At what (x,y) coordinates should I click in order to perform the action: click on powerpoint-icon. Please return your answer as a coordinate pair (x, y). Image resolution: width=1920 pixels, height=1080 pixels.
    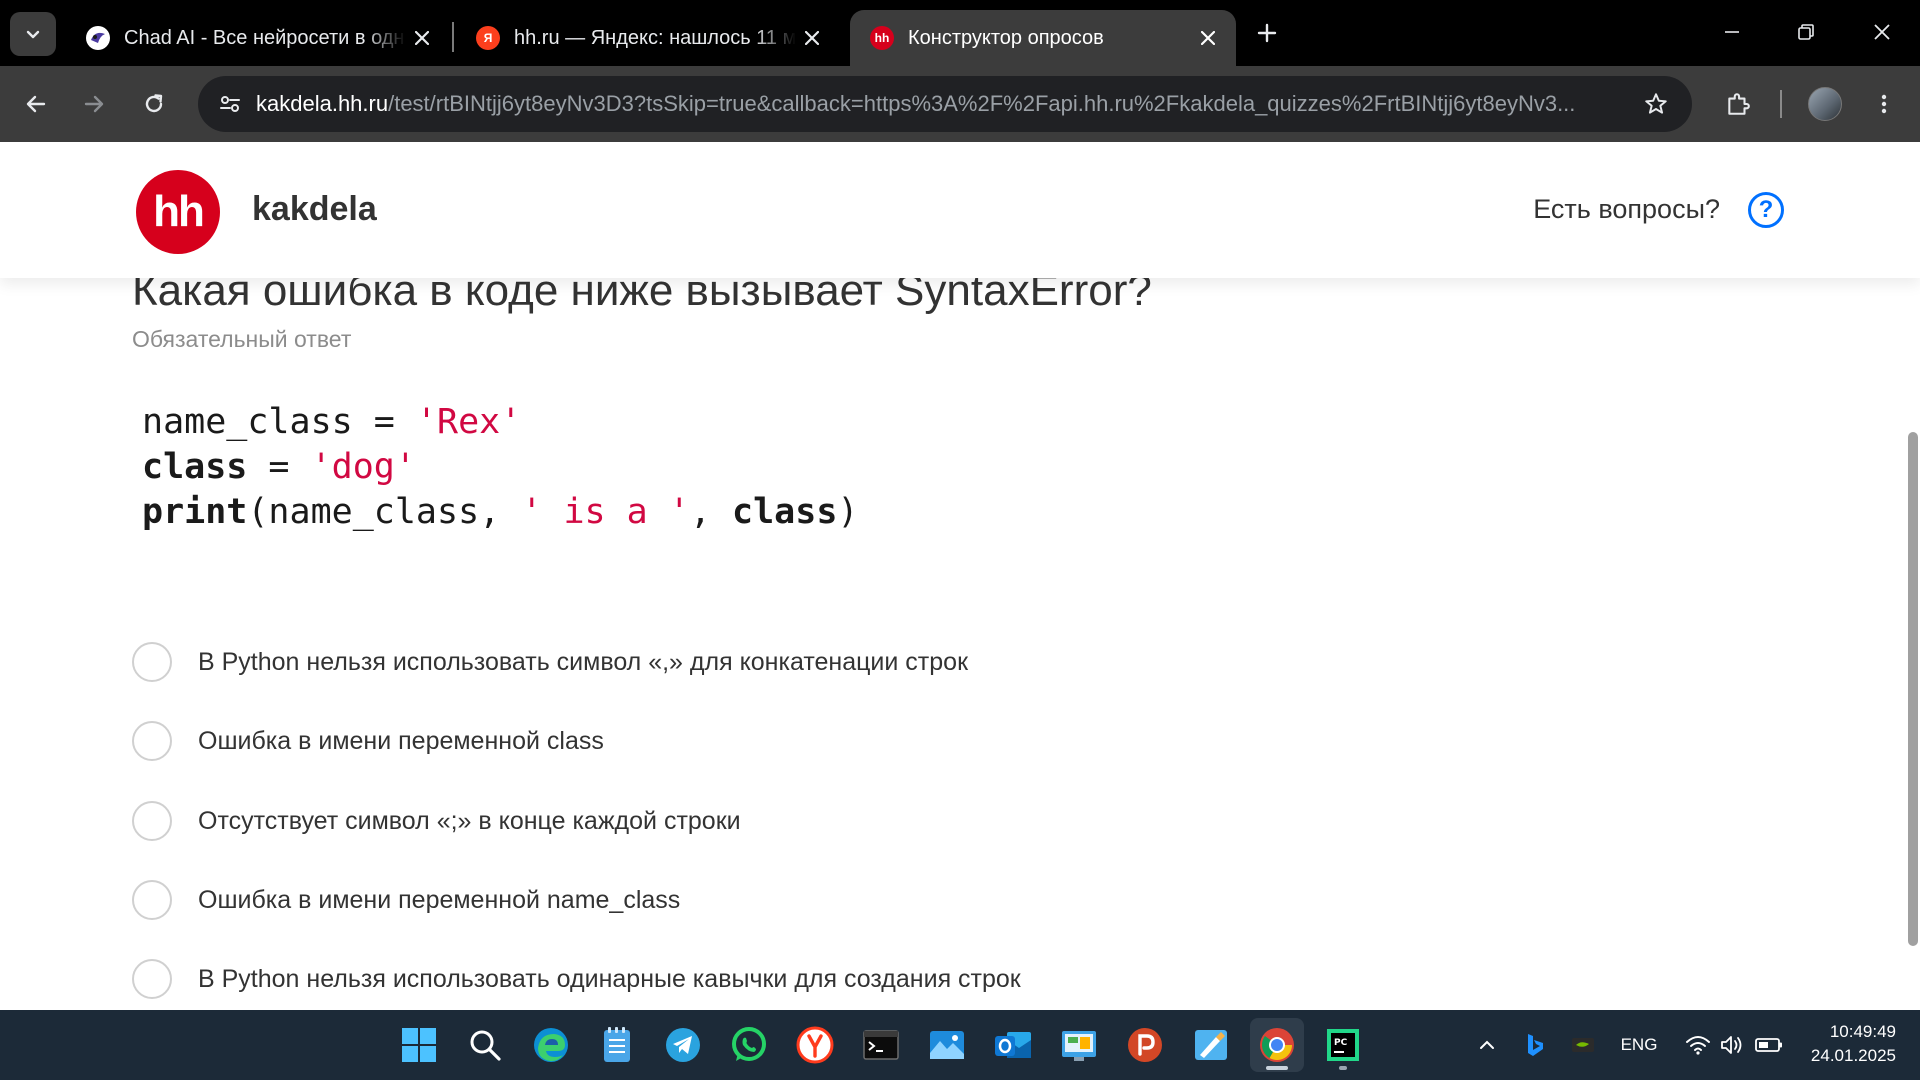
    Looking at the image, I should click on (1145, 1045).